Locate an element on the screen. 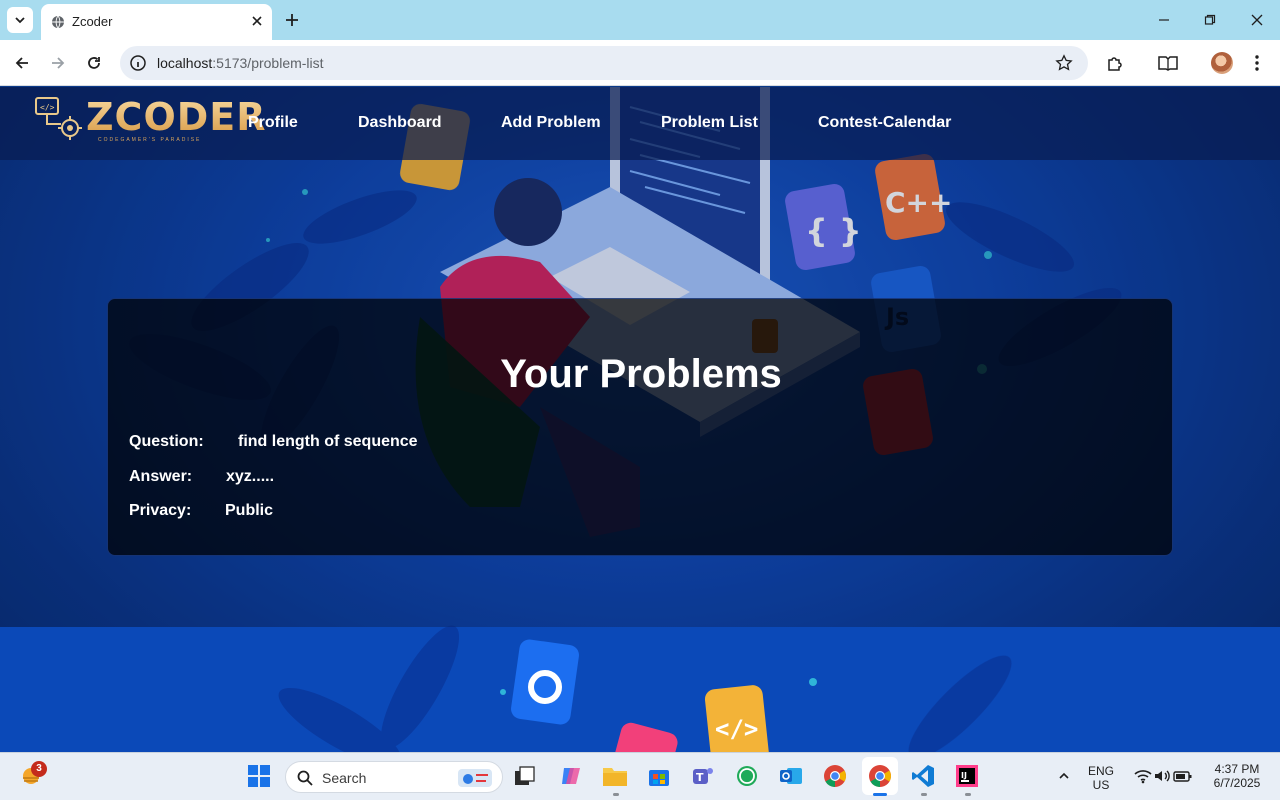 This screenshot has width=1280, height=800. teams-button: T is located at coordinates (703, 776).